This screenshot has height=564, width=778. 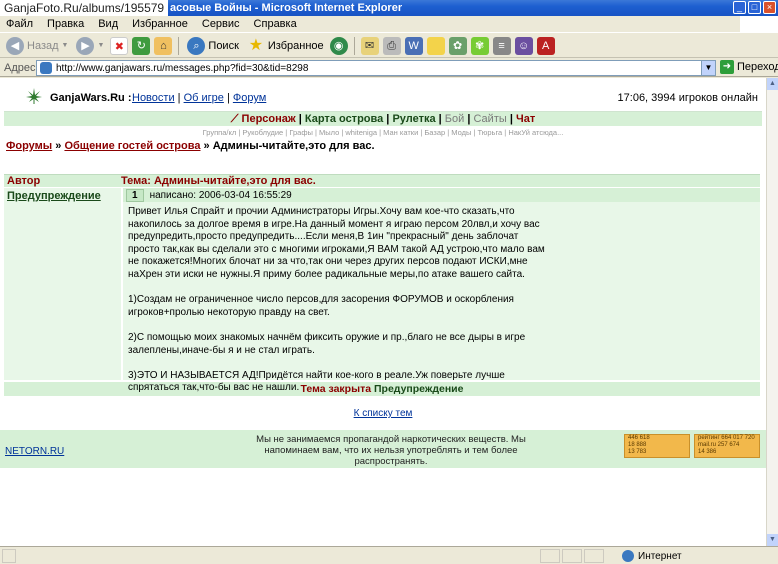 What do you see at coordinates (100, 45) in the screenshot?
I see `forward-dropdown-icon: ▼` at bounding box center [100, 45].